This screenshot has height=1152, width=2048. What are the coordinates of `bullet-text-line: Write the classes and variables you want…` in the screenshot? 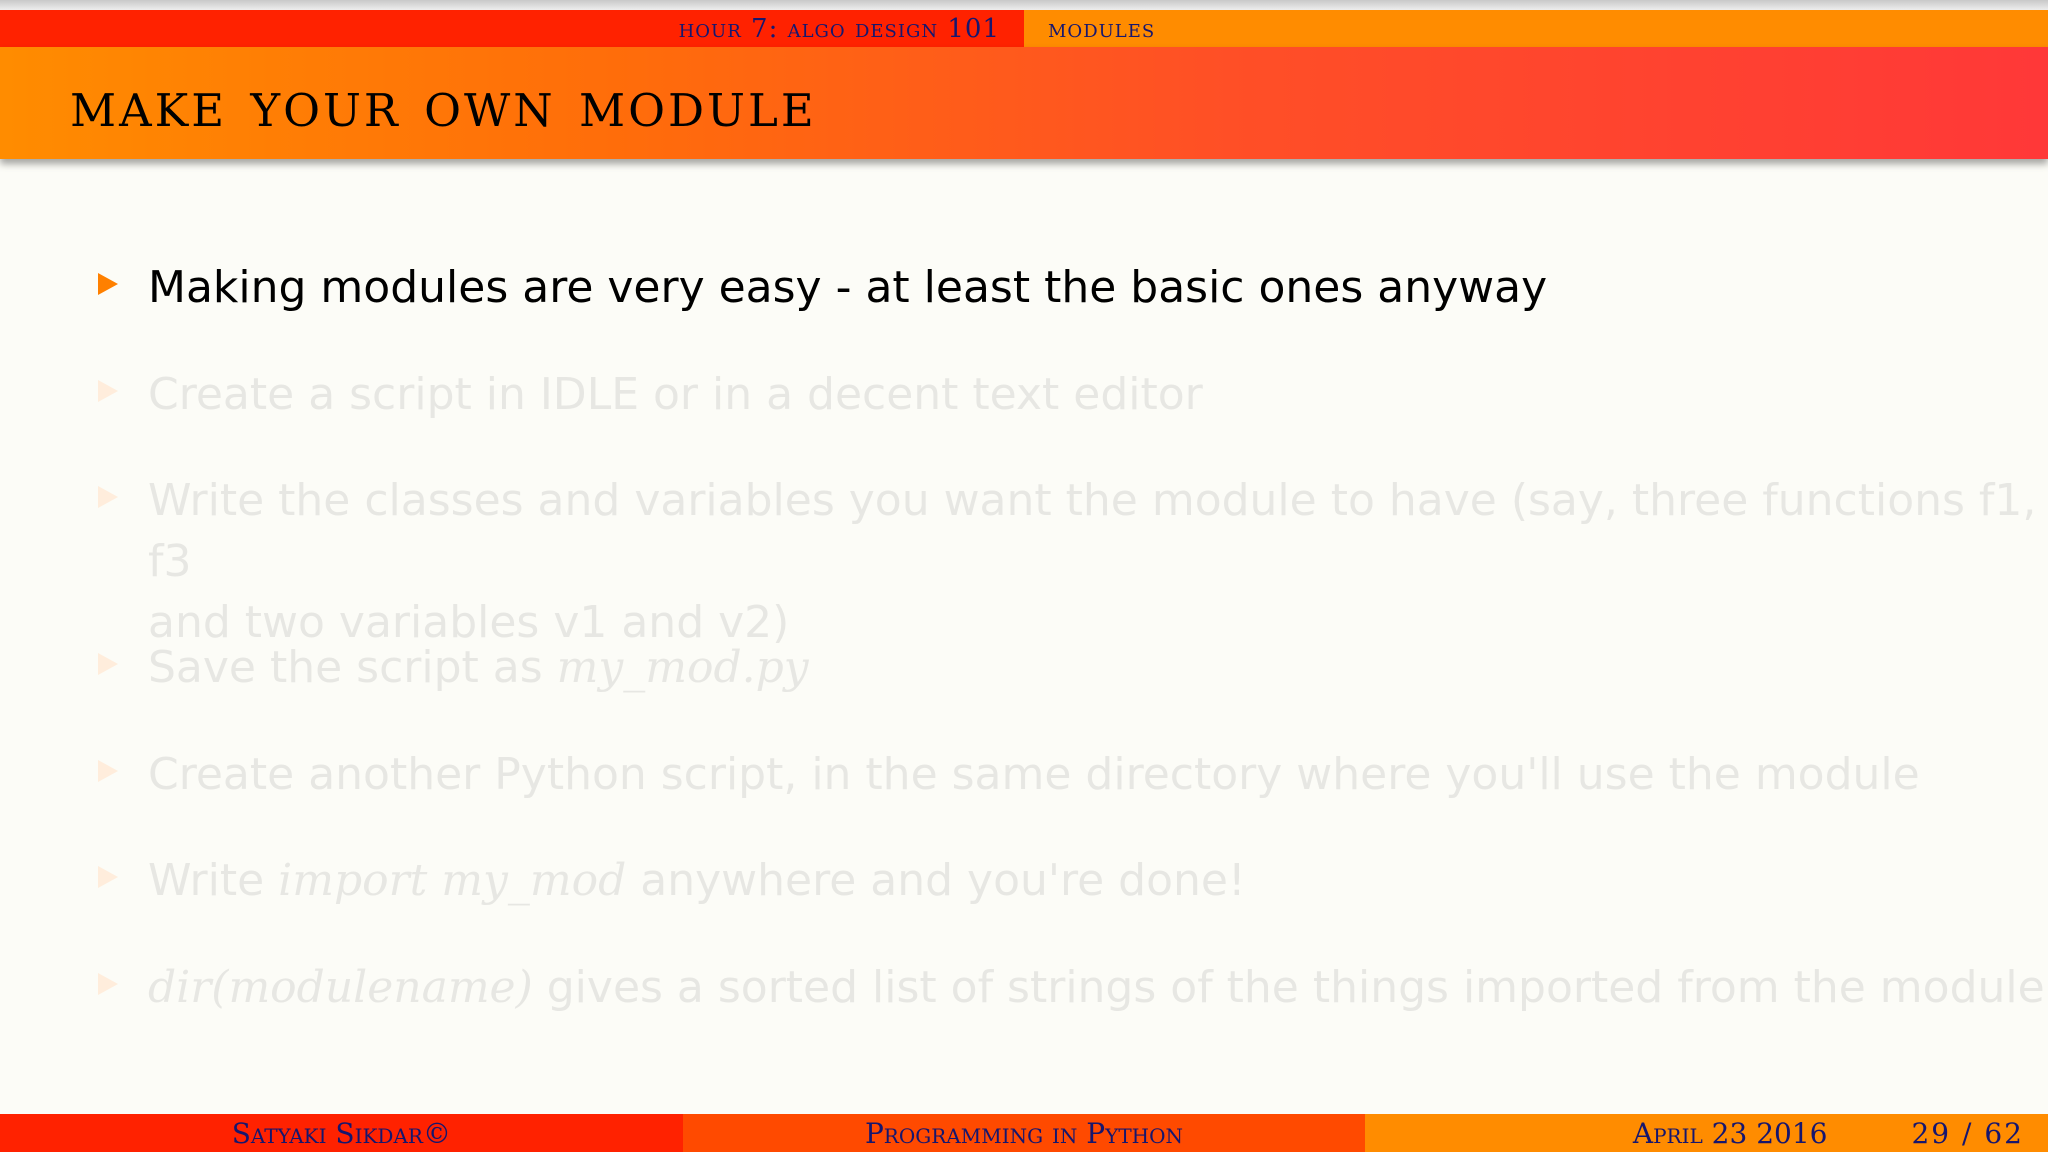 It's located at (1098, 531).